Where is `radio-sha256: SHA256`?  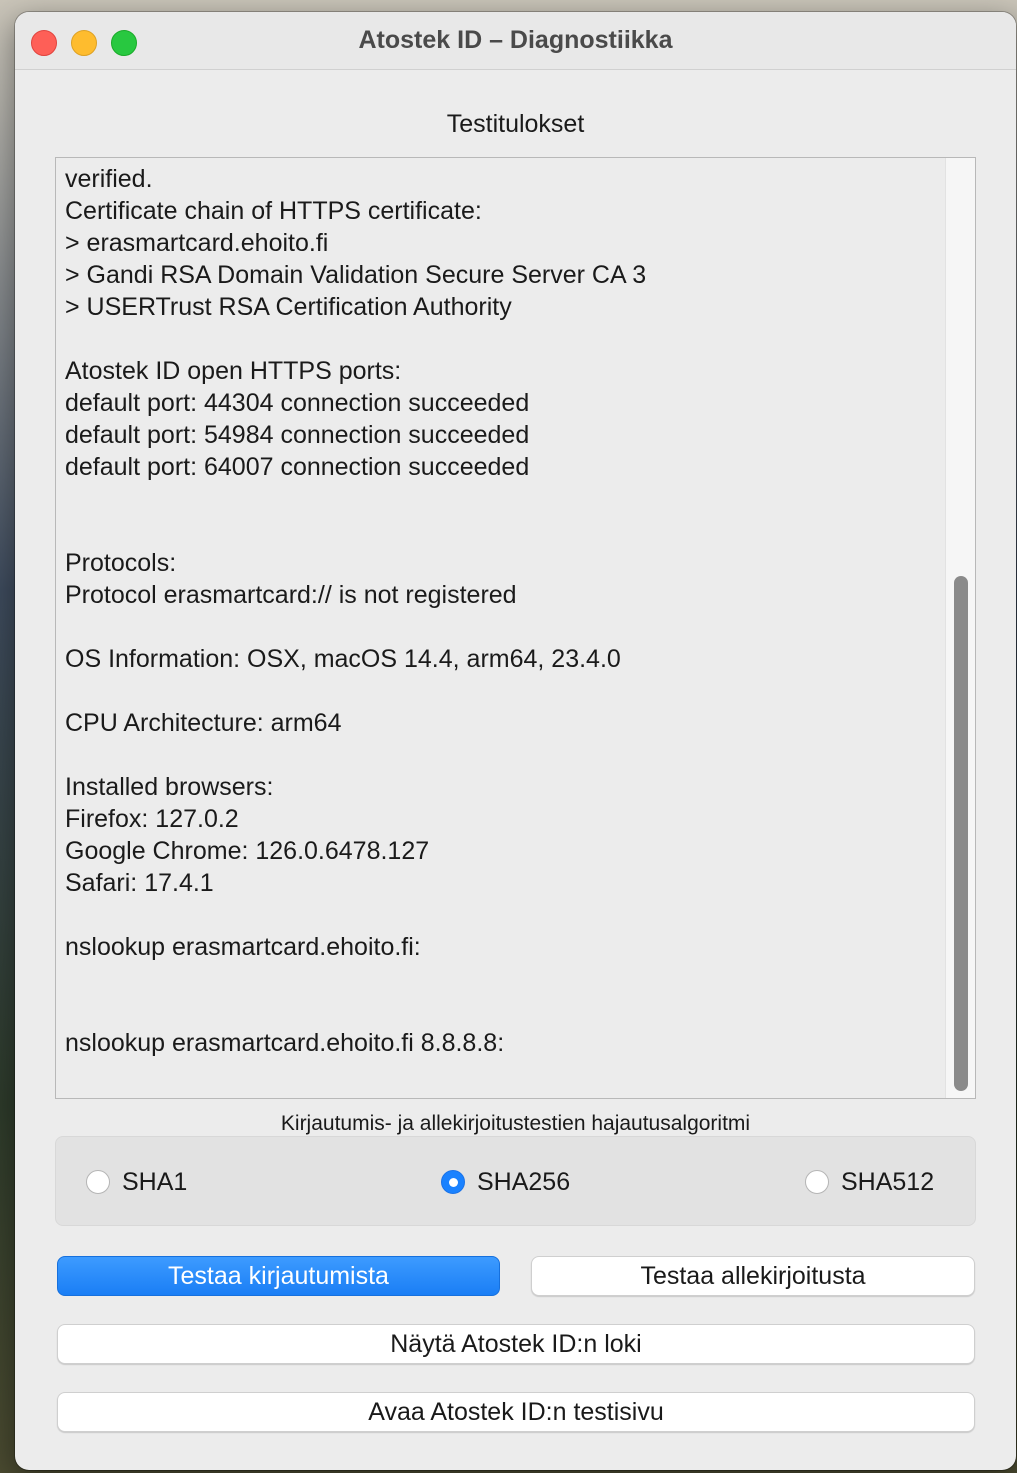 radio-sha256: SHA256 is located at coordinates (505, 1182).